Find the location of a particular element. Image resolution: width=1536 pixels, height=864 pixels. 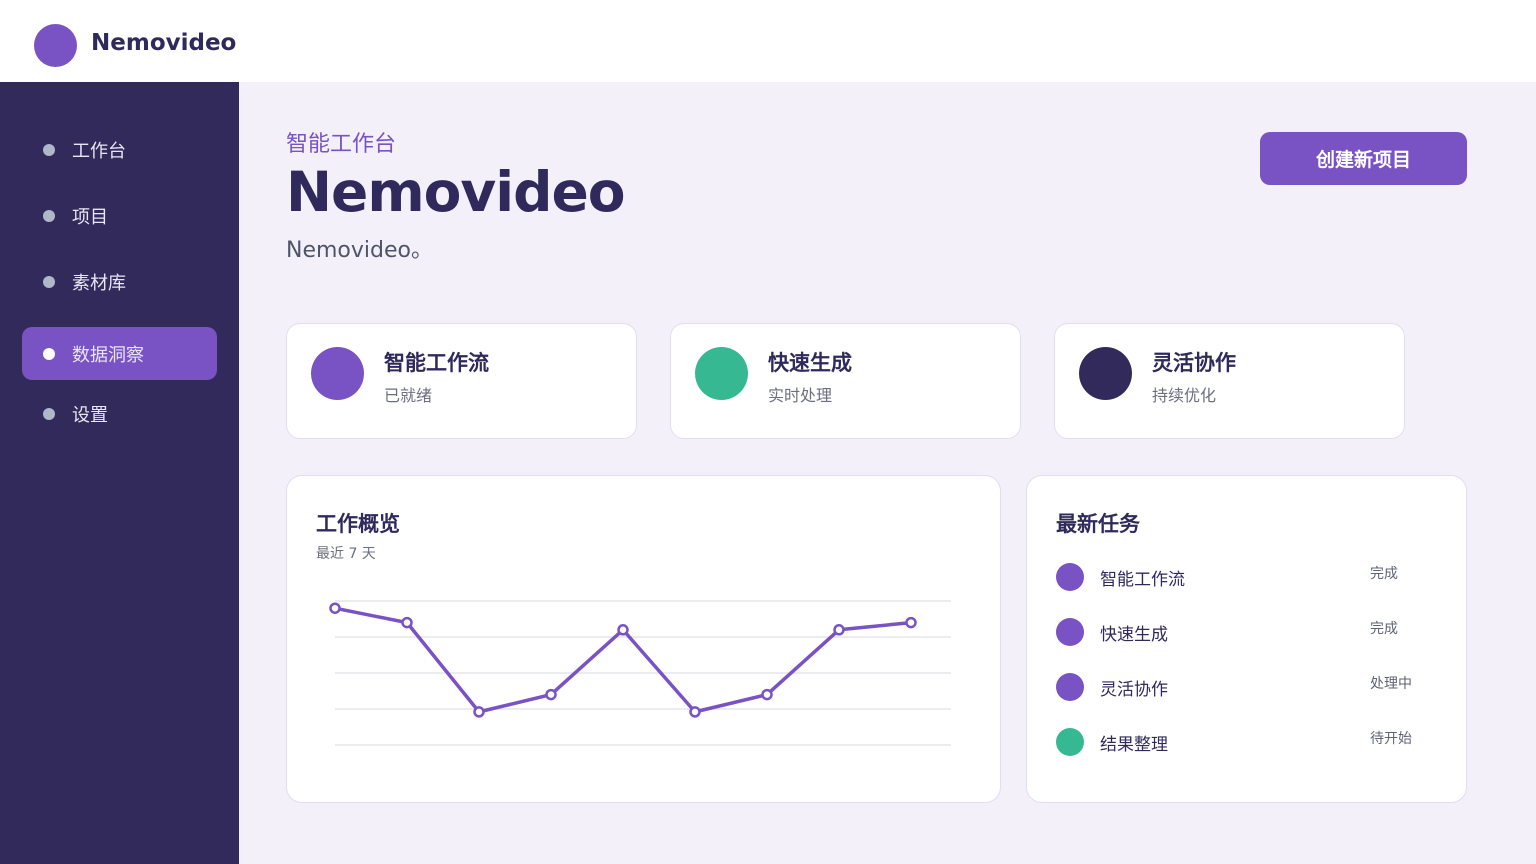

task-name: 快速生成 is located at coordinates (1134, 635).